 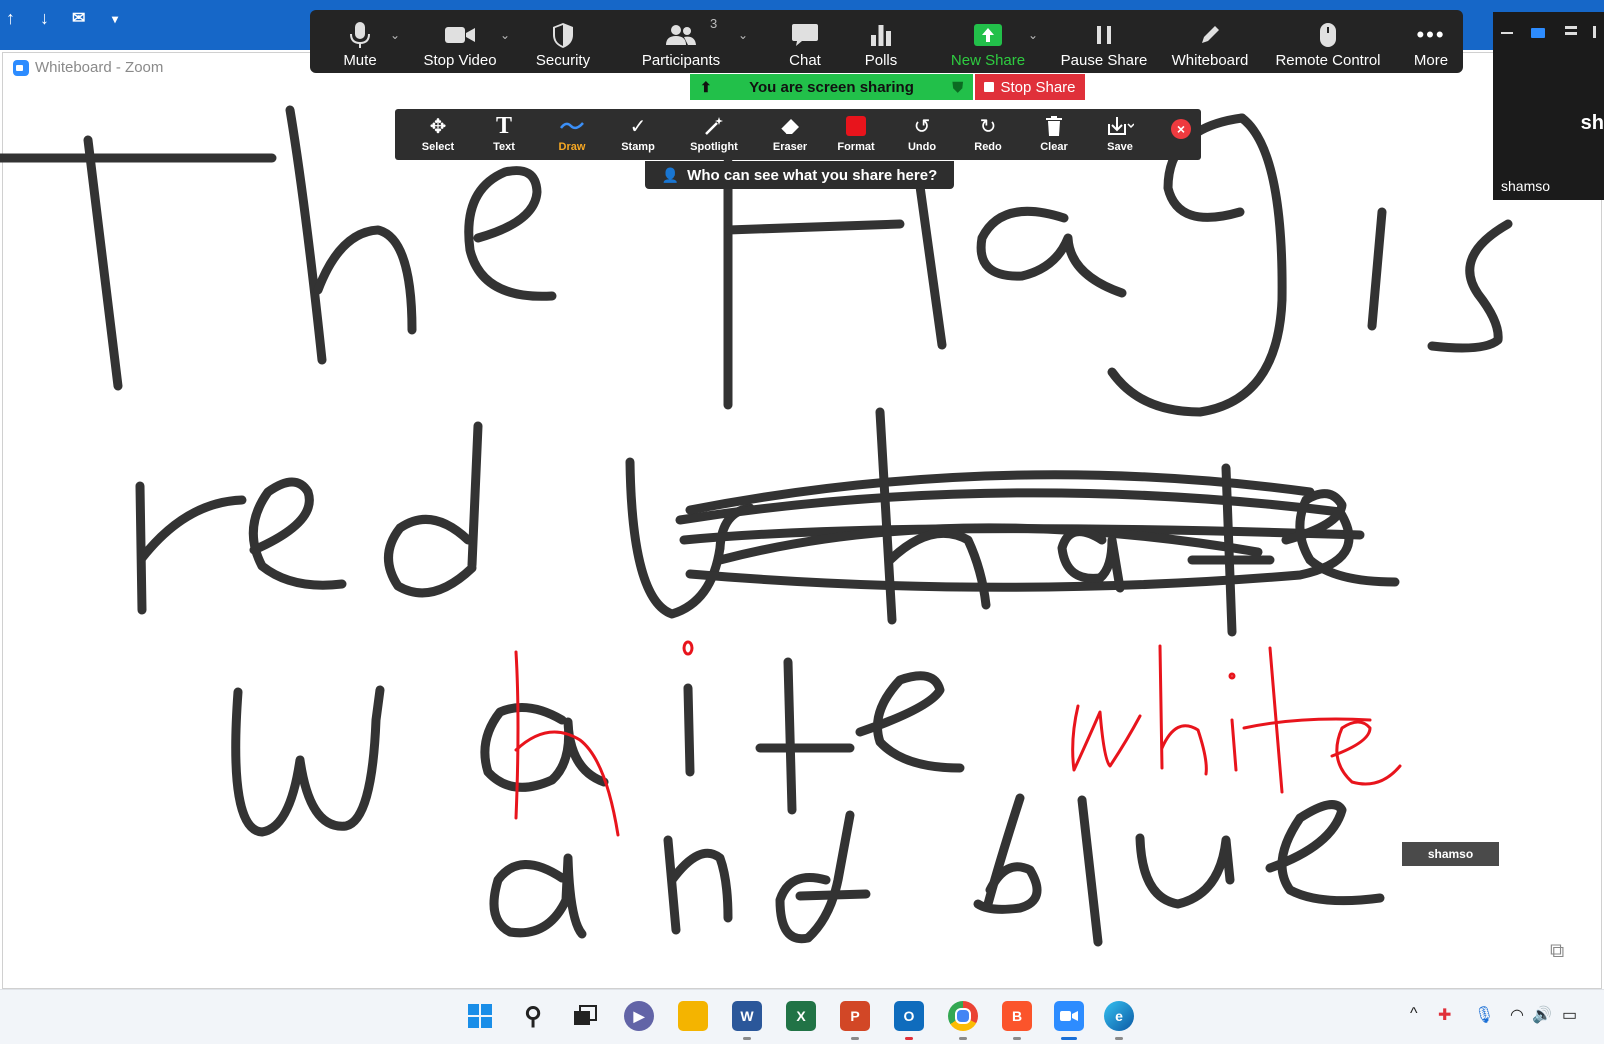 I want to click on participant-name: shamso, so click(x=1526, y=186).